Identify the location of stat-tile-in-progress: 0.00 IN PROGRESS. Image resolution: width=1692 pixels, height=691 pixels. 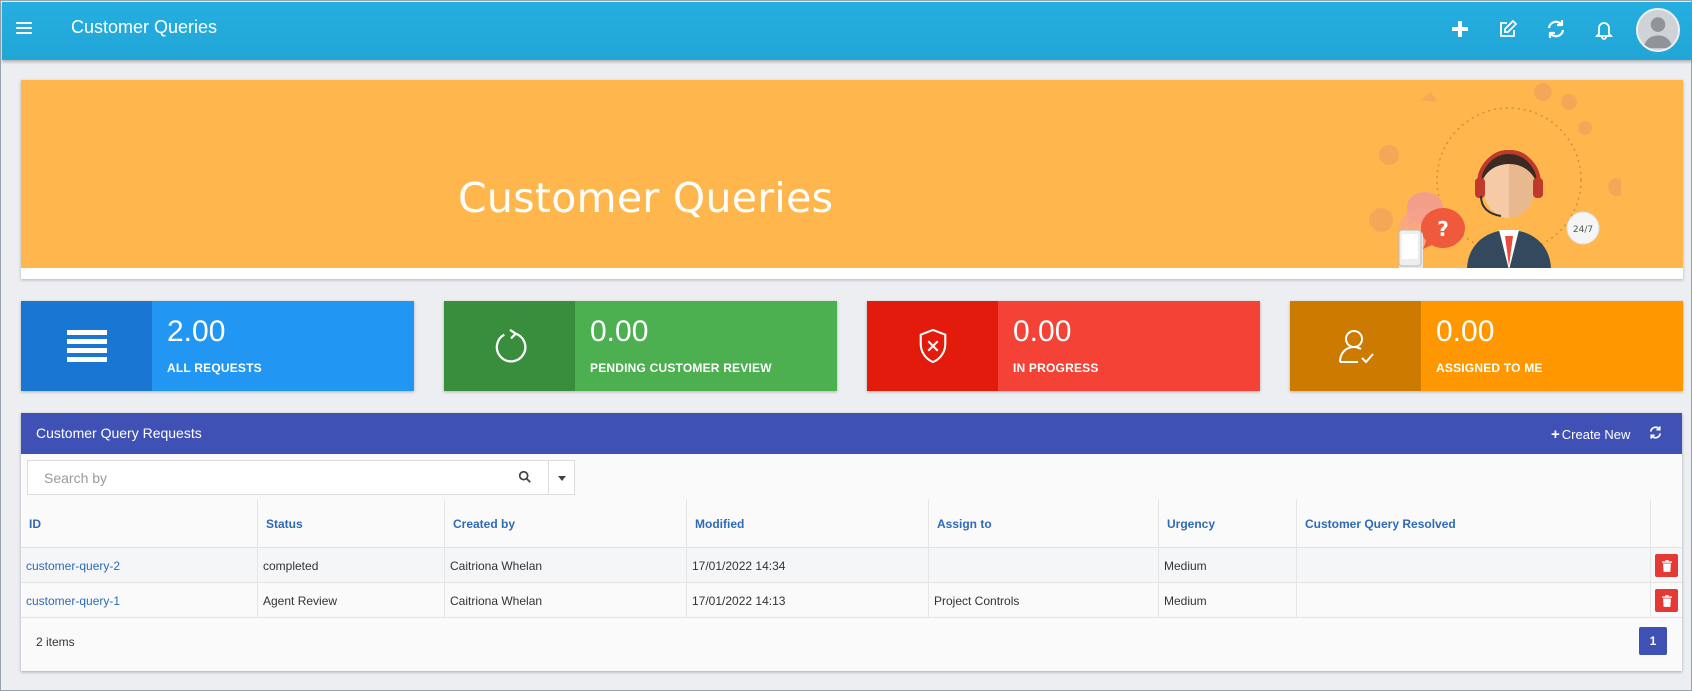
(1063, 346).